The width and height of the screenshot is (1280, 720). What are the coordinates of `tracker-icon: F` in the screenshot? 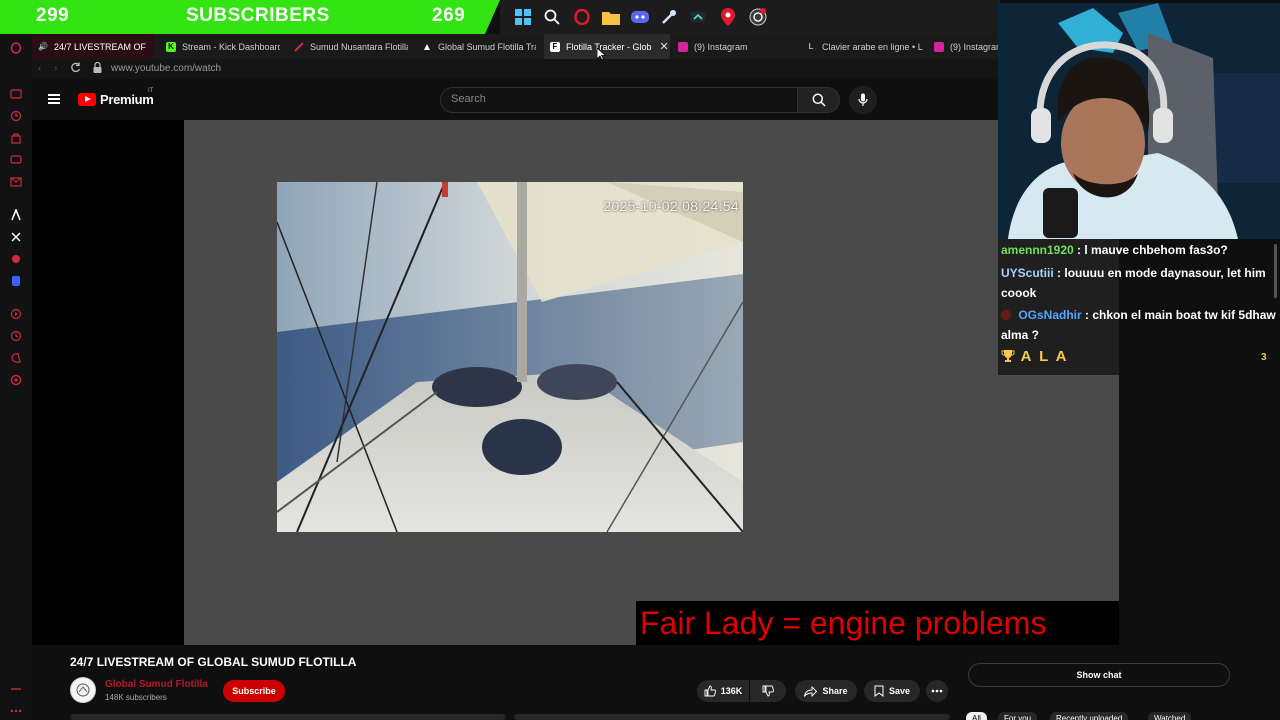 It's located at (555, 46).